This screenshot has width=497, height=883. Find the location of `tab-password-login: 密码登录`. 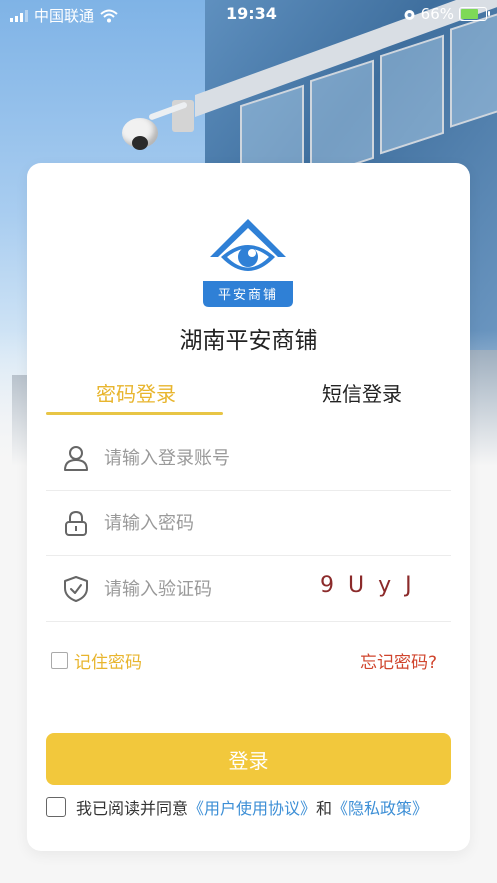

tab-password-login: 密码登录 is located at coordinates (136, 392).